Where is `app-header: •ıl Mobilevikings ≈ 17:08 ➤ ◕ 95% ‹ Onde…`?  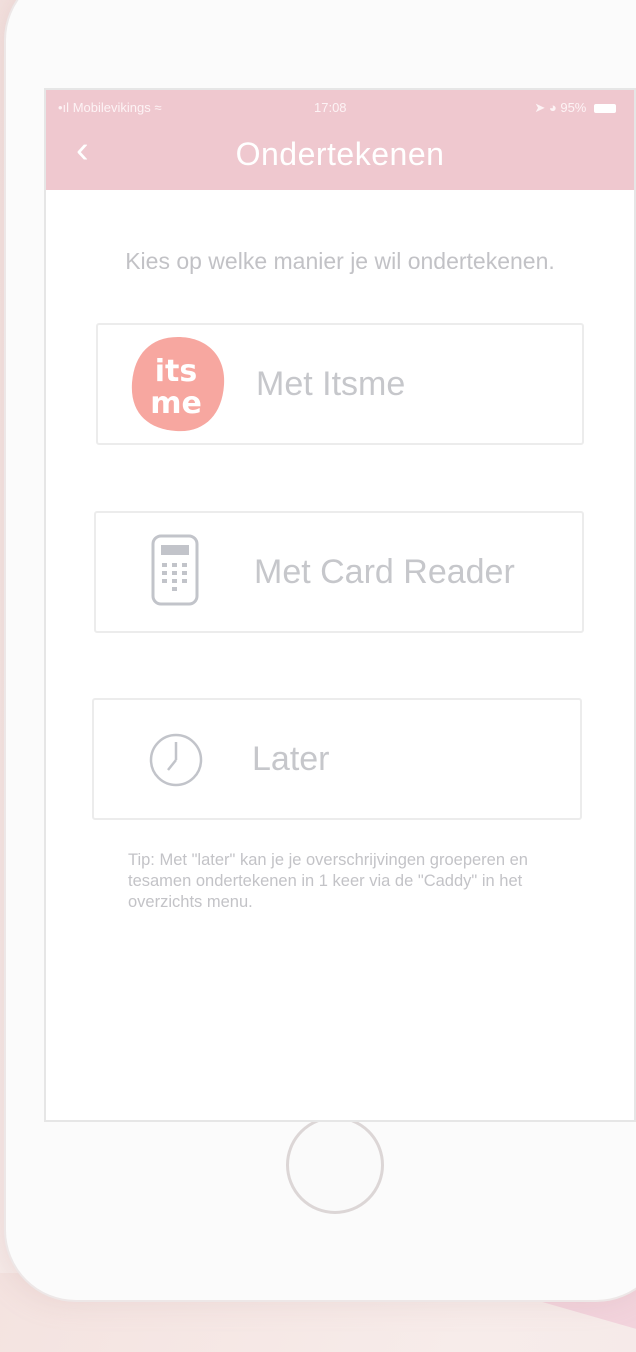
app-header: •ıl Mobilevikings ≈ 17:08 ➤ ◕ 95% ‹ Onde… is located at coordinates (340, 140).